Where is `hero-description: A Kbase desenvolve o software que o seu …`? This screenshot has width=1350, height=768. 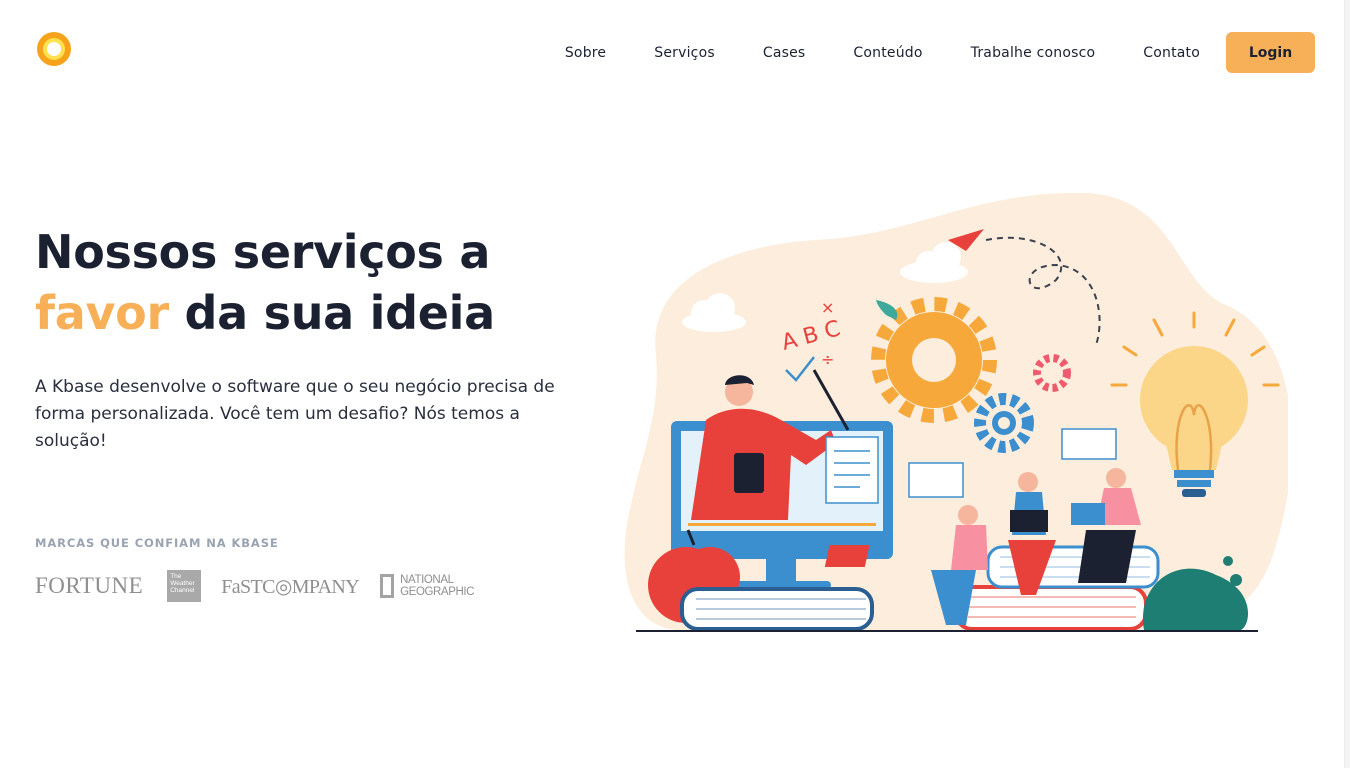
hero-description: A Kbase desenvolve o software que o seu … is located at coordinates (295, 414).